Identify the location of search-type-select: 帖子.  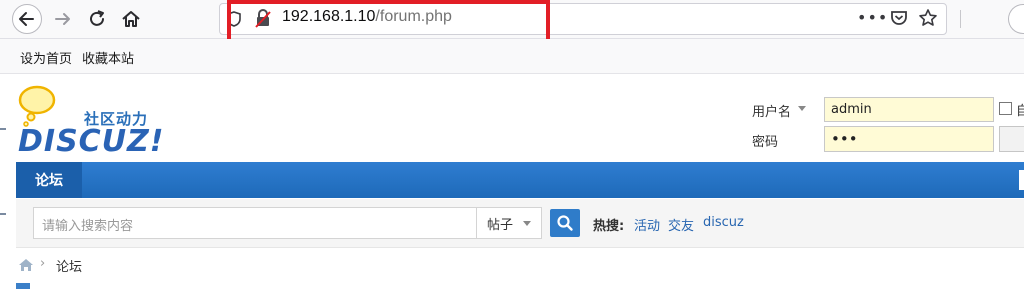
(509, 223).